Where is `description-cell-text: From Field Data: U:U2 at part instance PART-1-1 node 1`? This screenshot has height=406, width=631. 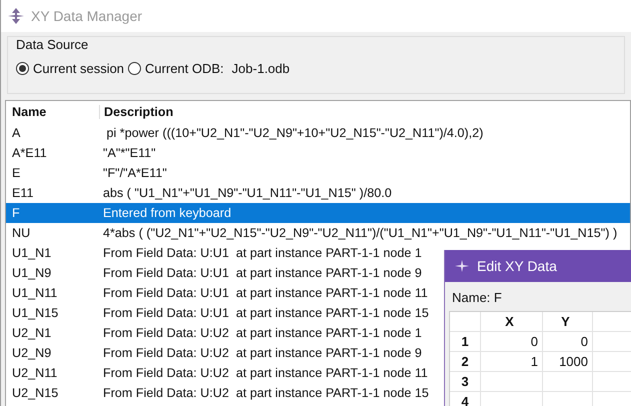
description-cell-text: From Field Data: U:U2 at part instance PART-1-1 node 1 is located at coordinates (262, 333).